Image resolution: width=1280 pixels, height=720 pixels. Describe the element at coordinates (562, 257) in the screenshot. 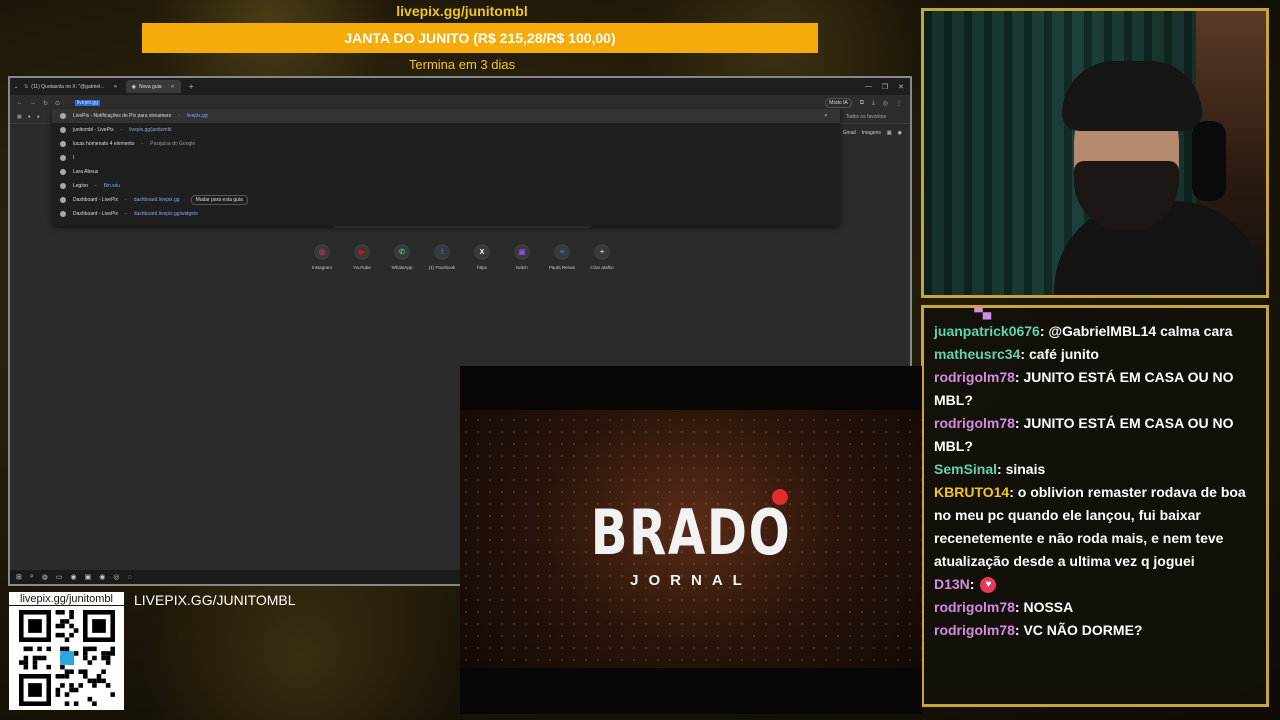

I see `shortcut-tile: ≡ Pauta Renan` at that location.